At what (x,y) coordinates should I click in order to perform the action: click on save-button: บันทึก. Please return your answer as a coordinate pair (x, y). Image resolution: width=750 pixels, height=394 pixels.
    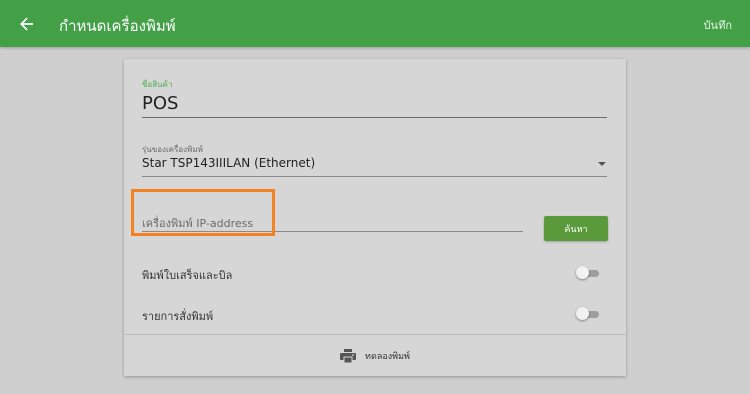
    Looking at the image, I should click on (718, 25).